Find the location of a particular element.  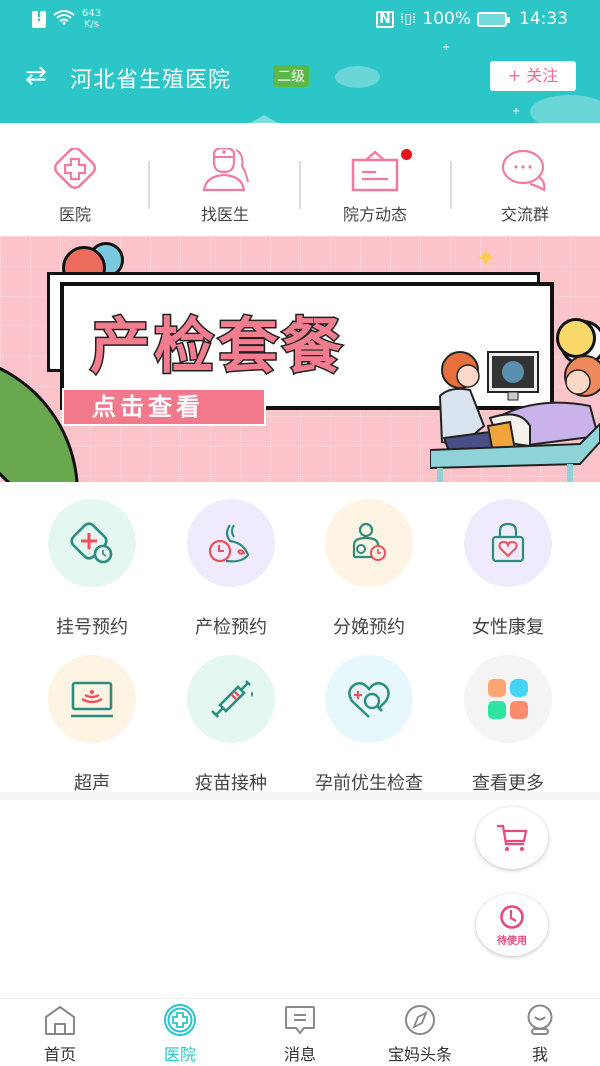

notice-board-icon is located at coordinates (375, 171).